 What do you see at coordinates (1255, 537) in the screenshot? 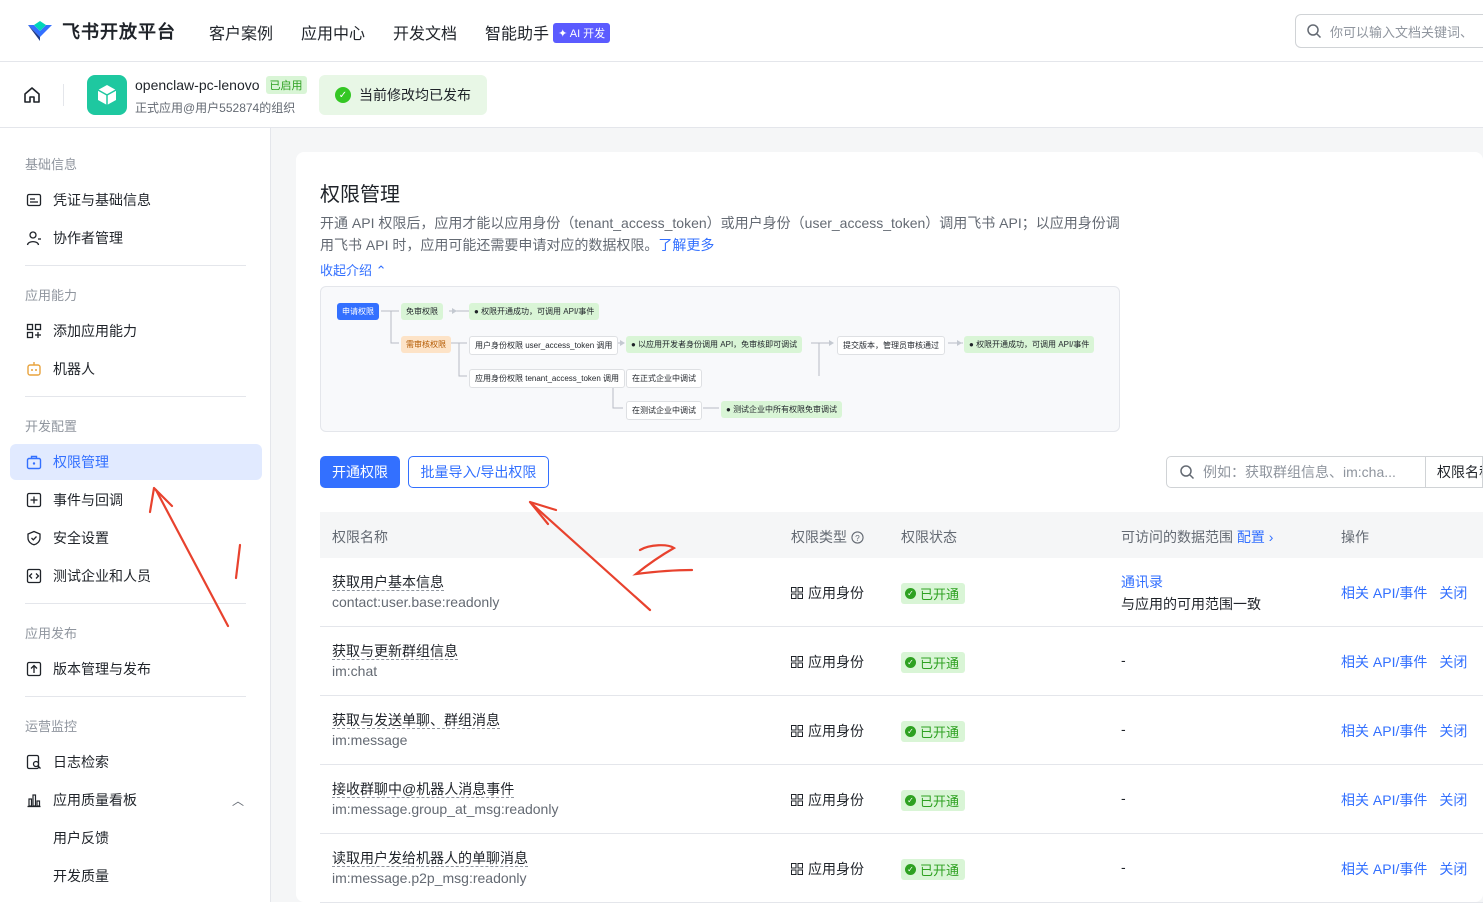
I see `range-config-link: 配置 ›` at bounding box center [1255, 537].